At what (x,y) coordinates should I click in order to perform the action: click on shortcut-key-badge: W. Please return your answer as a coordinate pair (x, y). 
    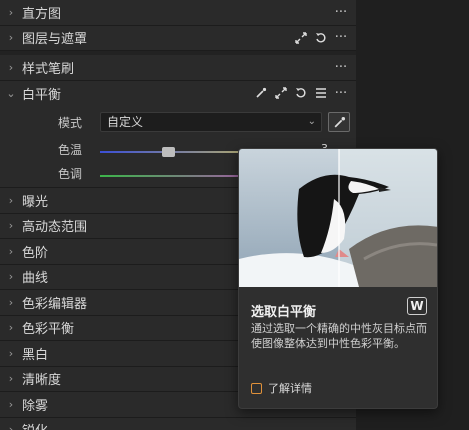
    Looking at the image, I should click on (417, 306).